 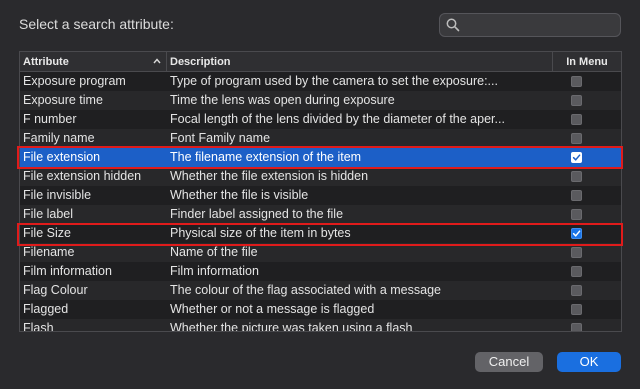 What do you see at coordinates (214, 271) in the screenshot?
I see `description-cell: Film information` at bounding box center [214, 271].